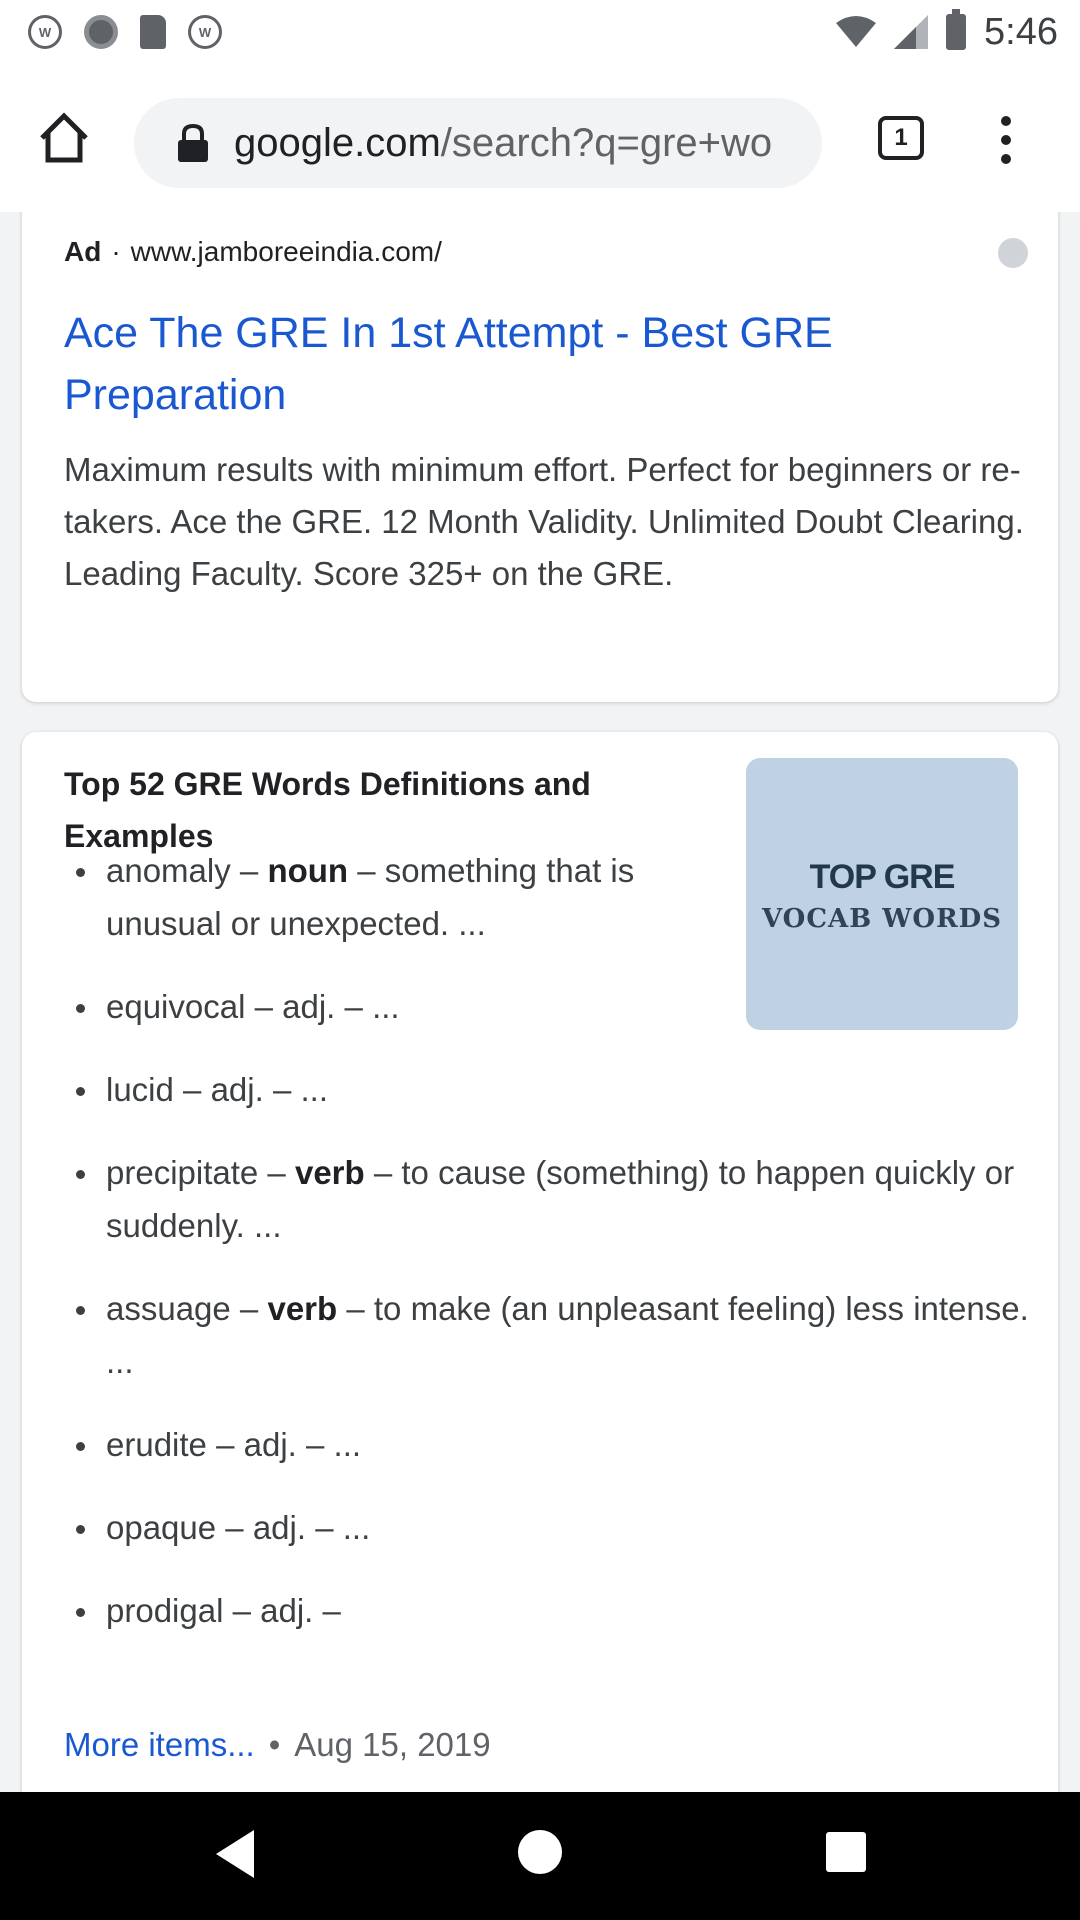 The width and height of the screenshot is (1080, 1920). I want to click on item-word: equivocal, so click(176, 1006).